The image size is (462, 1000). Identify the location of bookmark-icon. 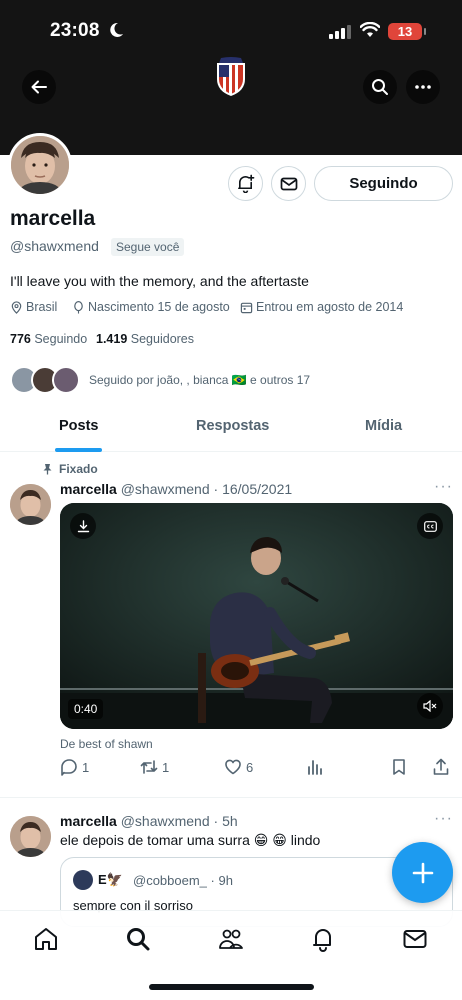
(399, 767).